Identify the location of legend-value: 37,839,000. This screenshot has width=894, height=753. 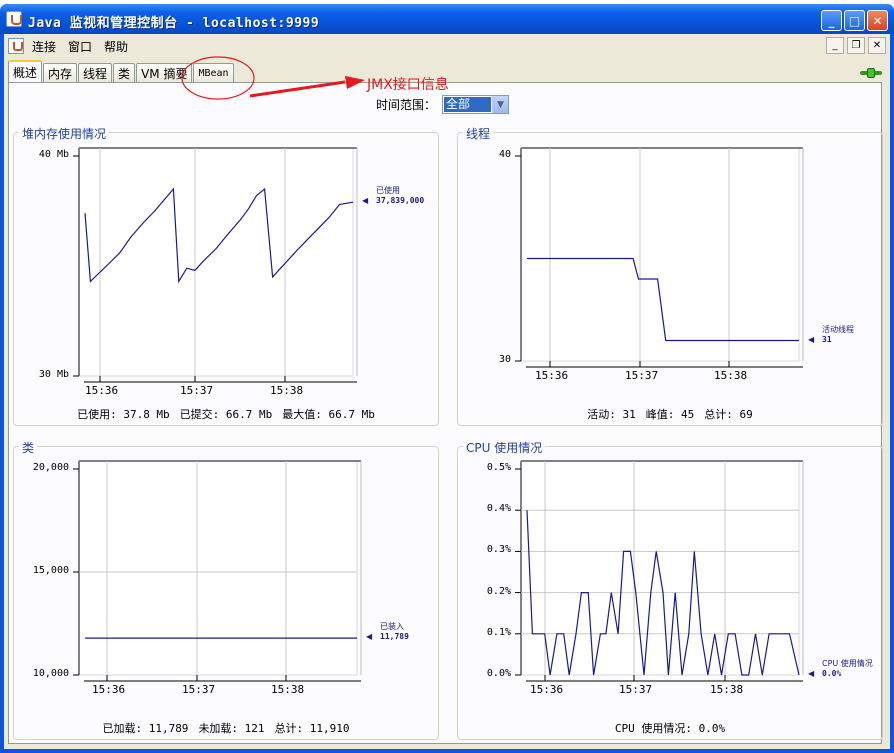
(400, 201).